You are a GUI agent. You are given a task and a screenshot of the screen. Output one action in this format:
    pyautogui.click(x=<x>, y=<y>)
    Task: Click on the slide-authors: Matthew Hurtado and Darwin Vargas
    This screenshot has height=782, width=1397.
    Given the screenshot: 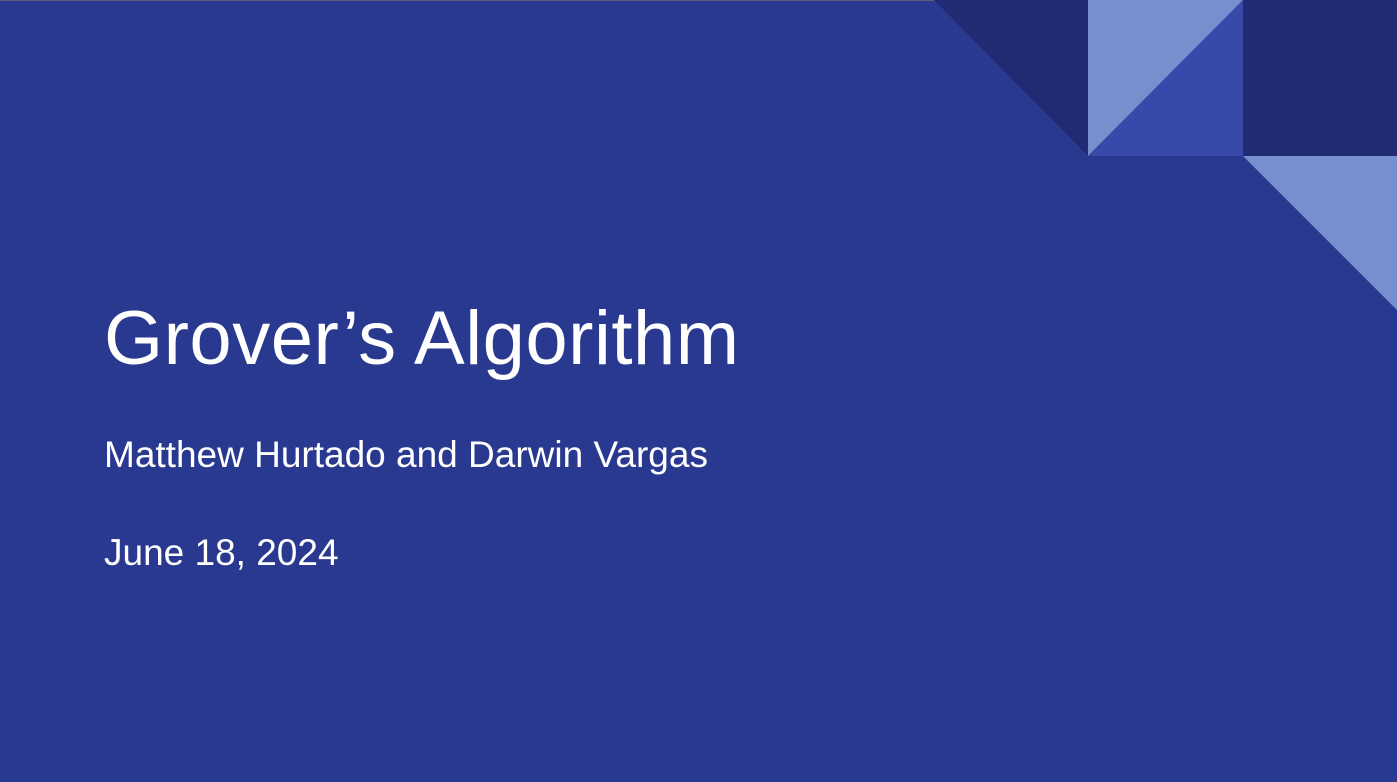 What is the action you would take?
    pyautogui.click(x=406, y=454)
    